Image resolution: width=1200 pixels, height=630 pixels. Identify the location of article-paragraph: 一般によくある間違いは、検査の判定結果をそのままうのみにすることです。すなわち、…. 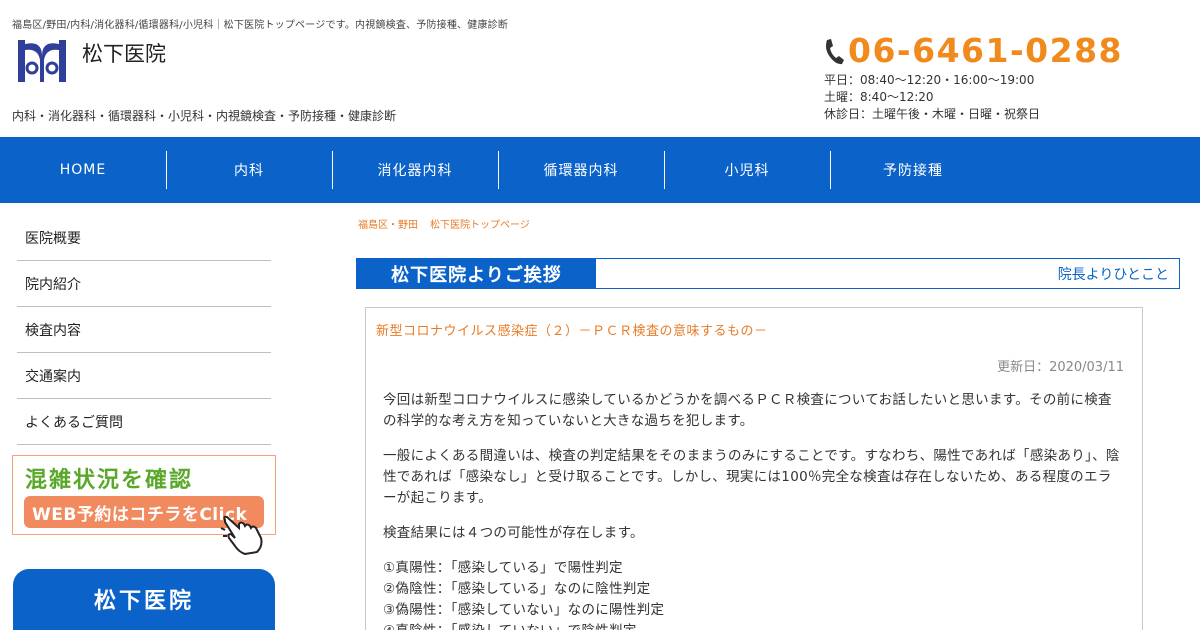
(751, 477).